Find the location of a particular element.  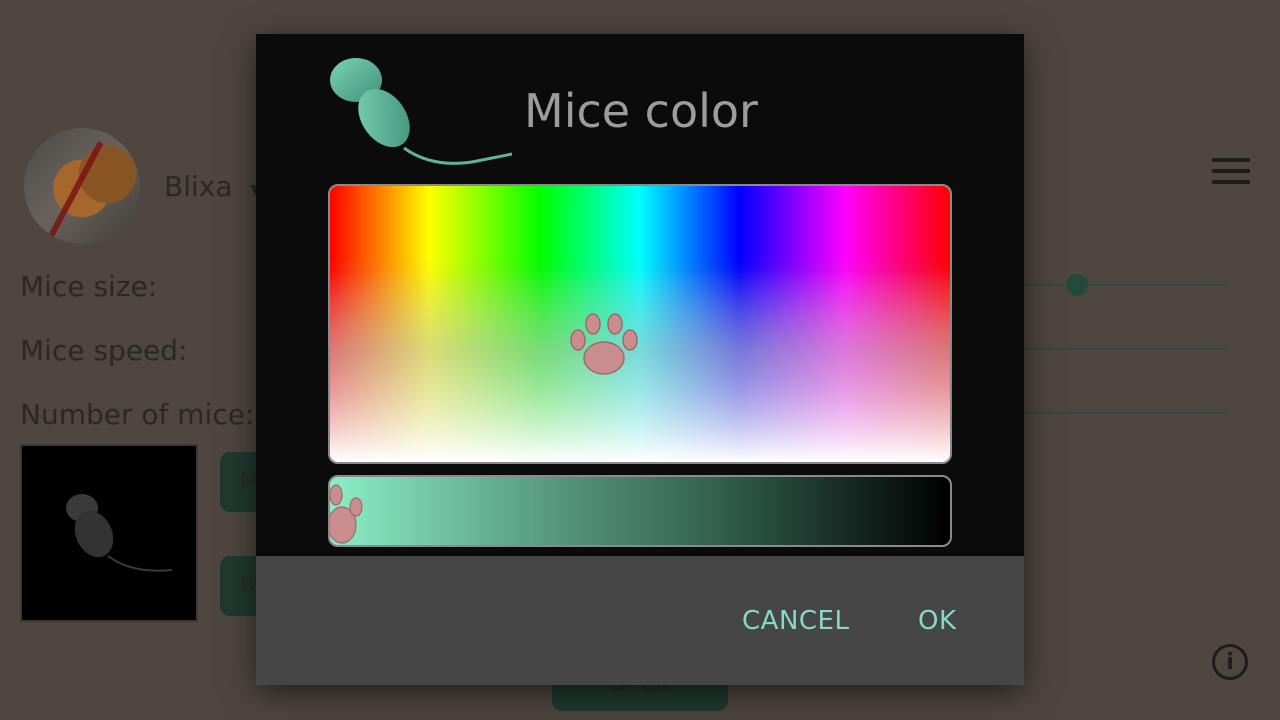

number-of-mice-slider is located at coordinates (1126, 413).